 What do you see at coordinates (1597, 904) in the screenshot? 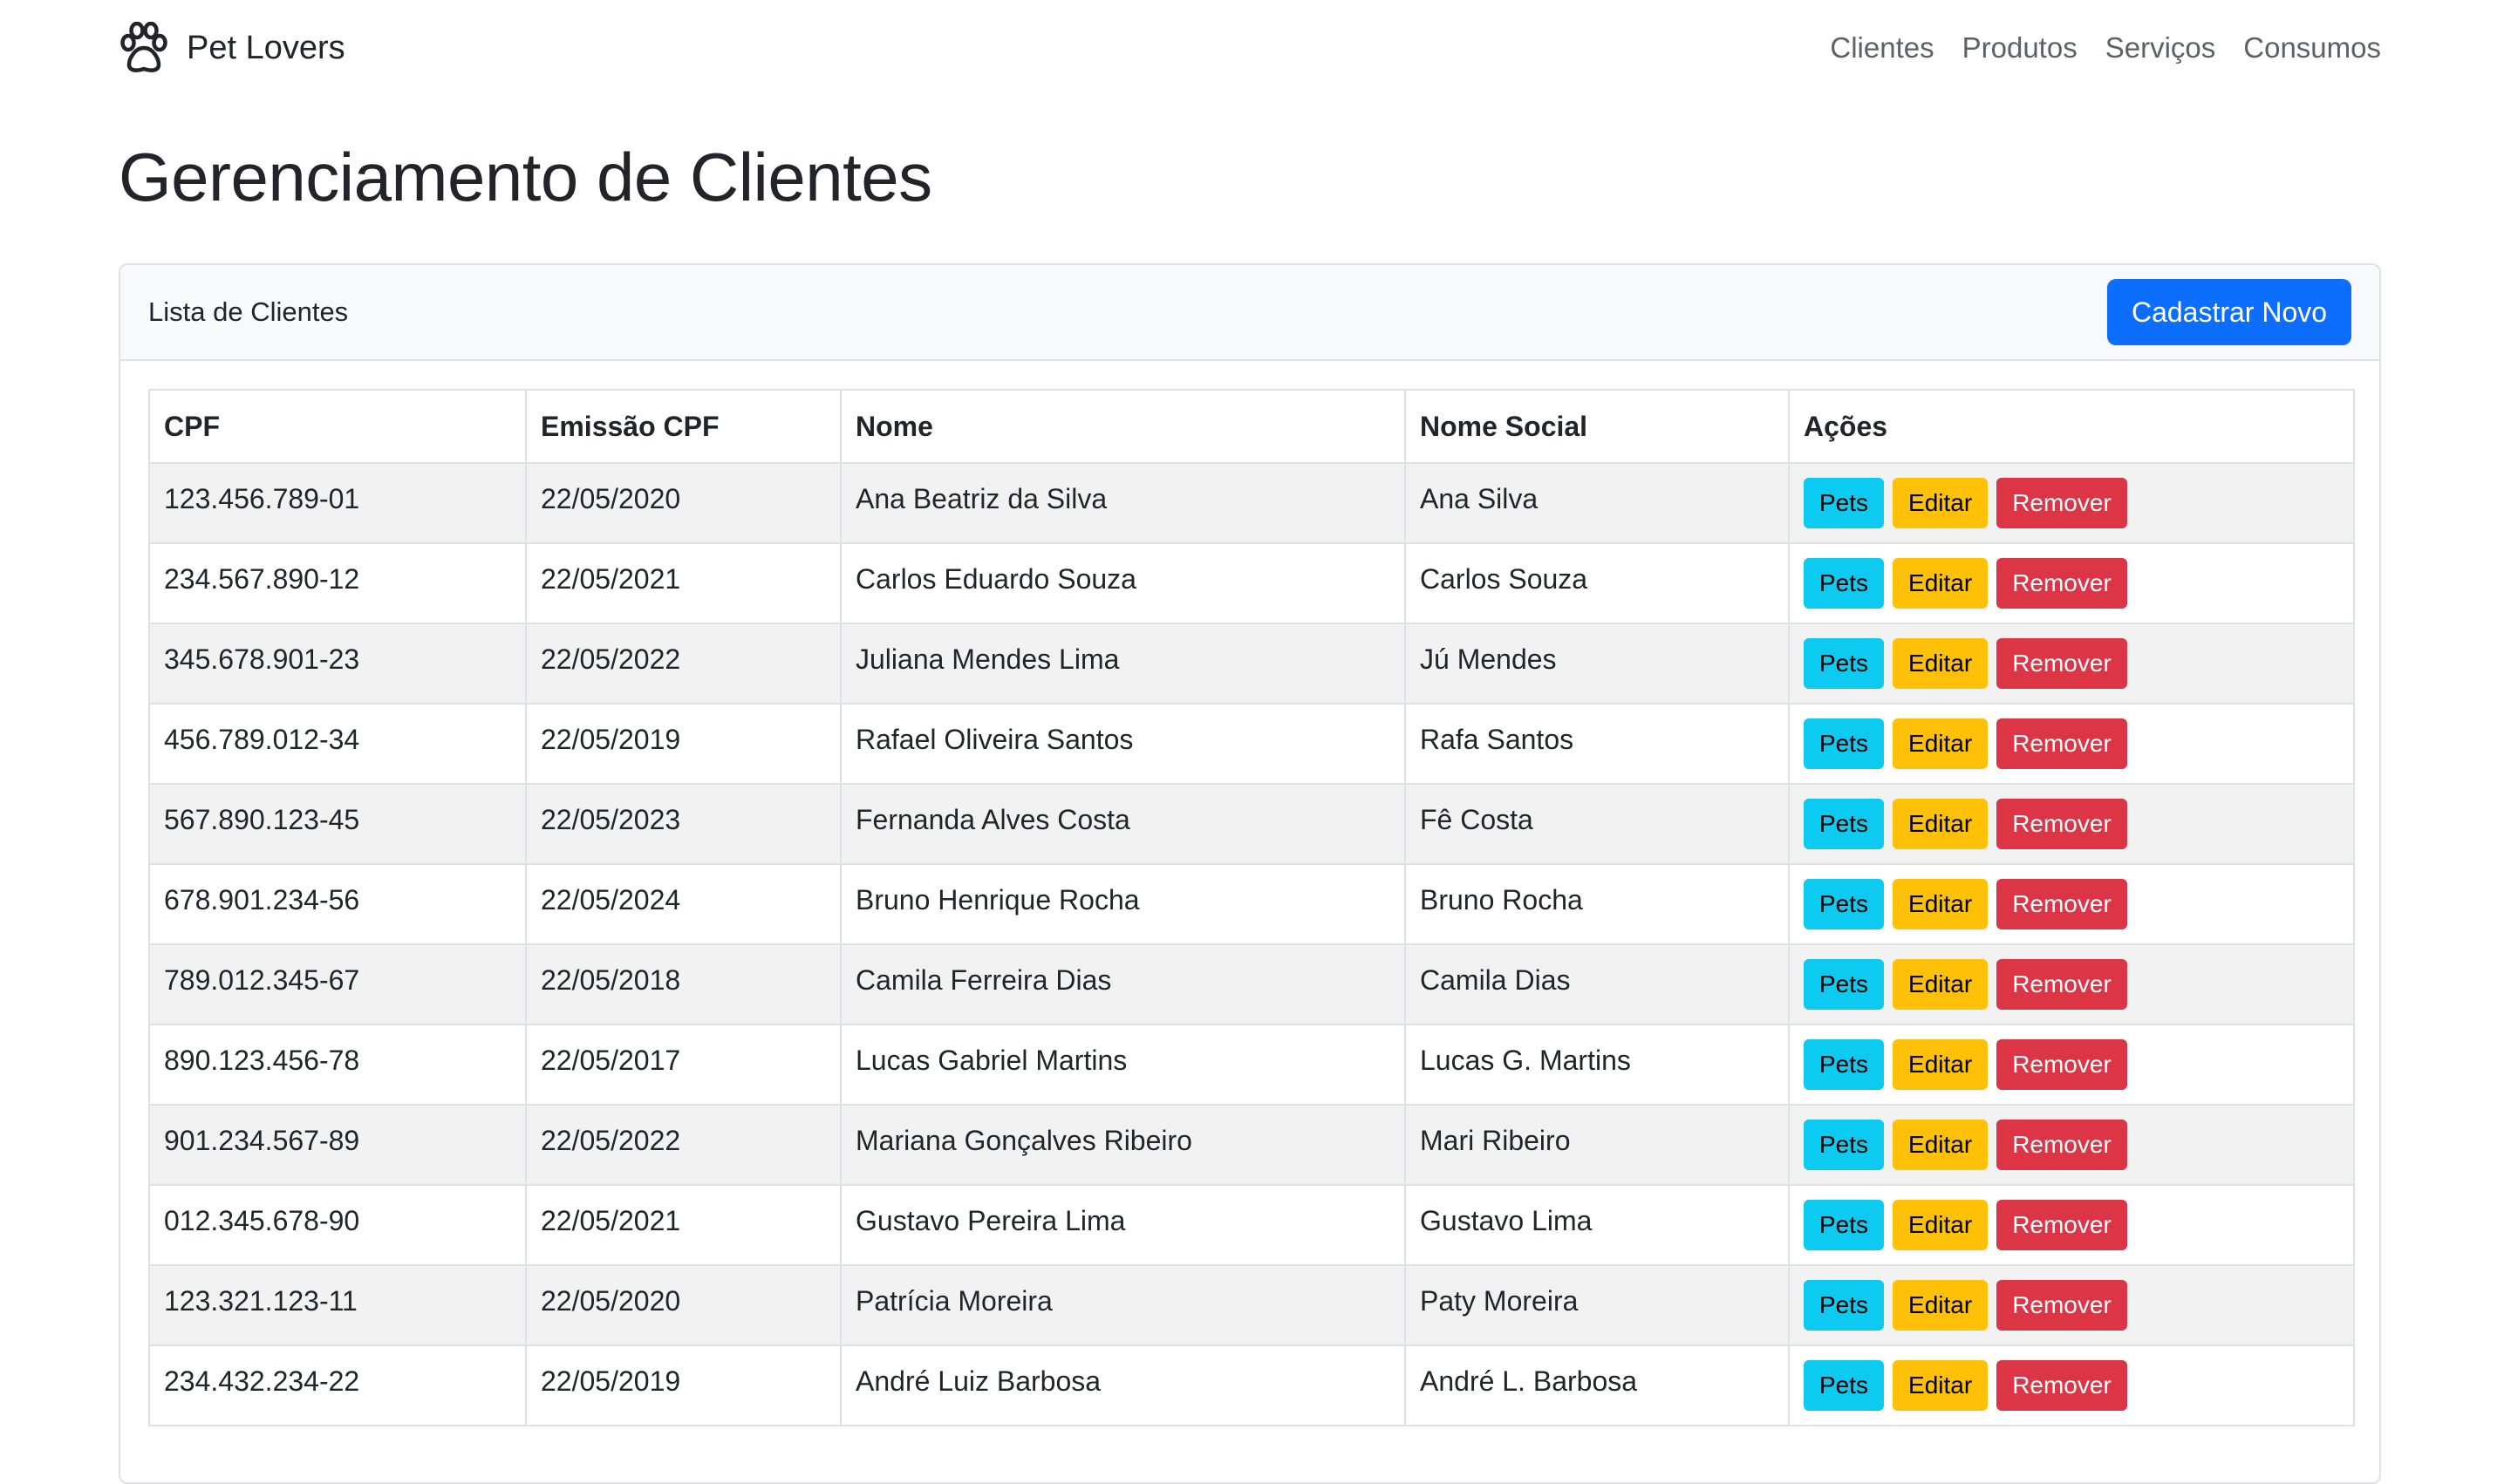
I see `cell-nome-social: Bruno Rocha` at bounding box center [1597, 904].